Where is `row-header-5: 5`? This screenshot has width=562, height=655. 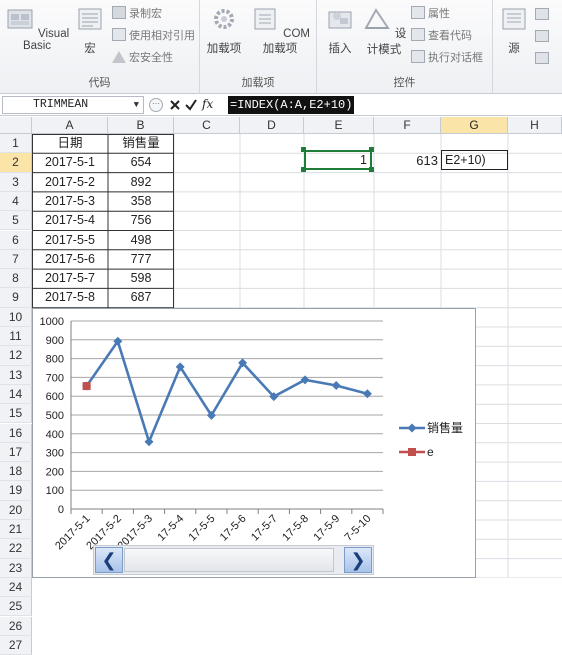
row-header-5: 5 is located at coordinates (16, 221).